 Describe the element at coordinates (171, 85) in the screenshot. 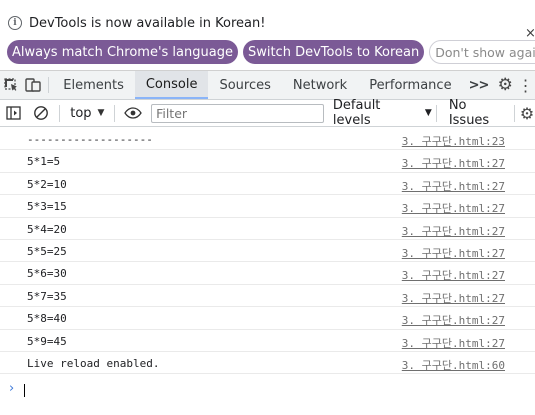

I see `tab-console: Console` at that location.